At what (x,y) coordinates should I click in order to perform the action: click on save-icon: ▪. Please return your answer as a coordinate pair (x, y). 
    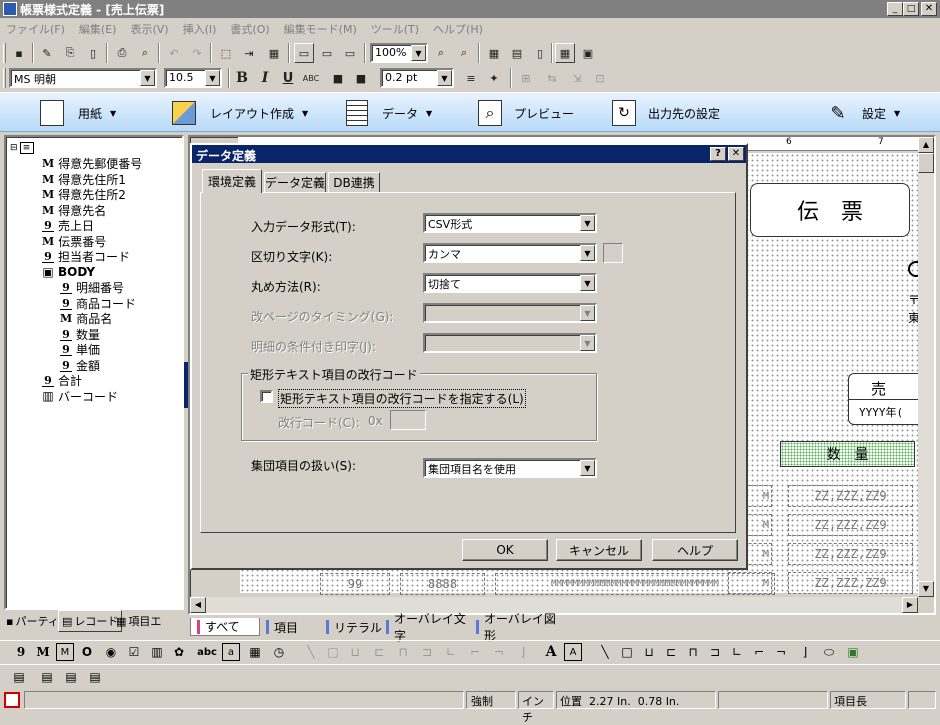
    Looking at the image, I should click on (19, 53).